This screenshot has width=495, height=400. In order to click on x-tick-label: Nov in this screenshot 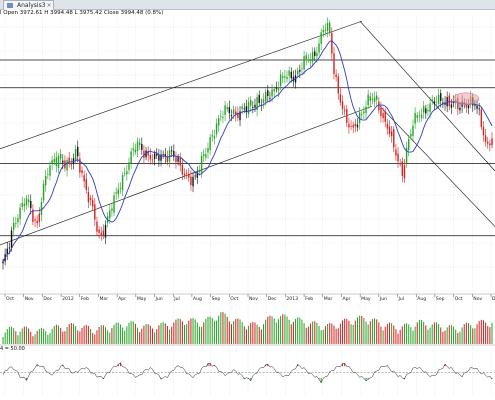, I will do `click(29, 299)`.